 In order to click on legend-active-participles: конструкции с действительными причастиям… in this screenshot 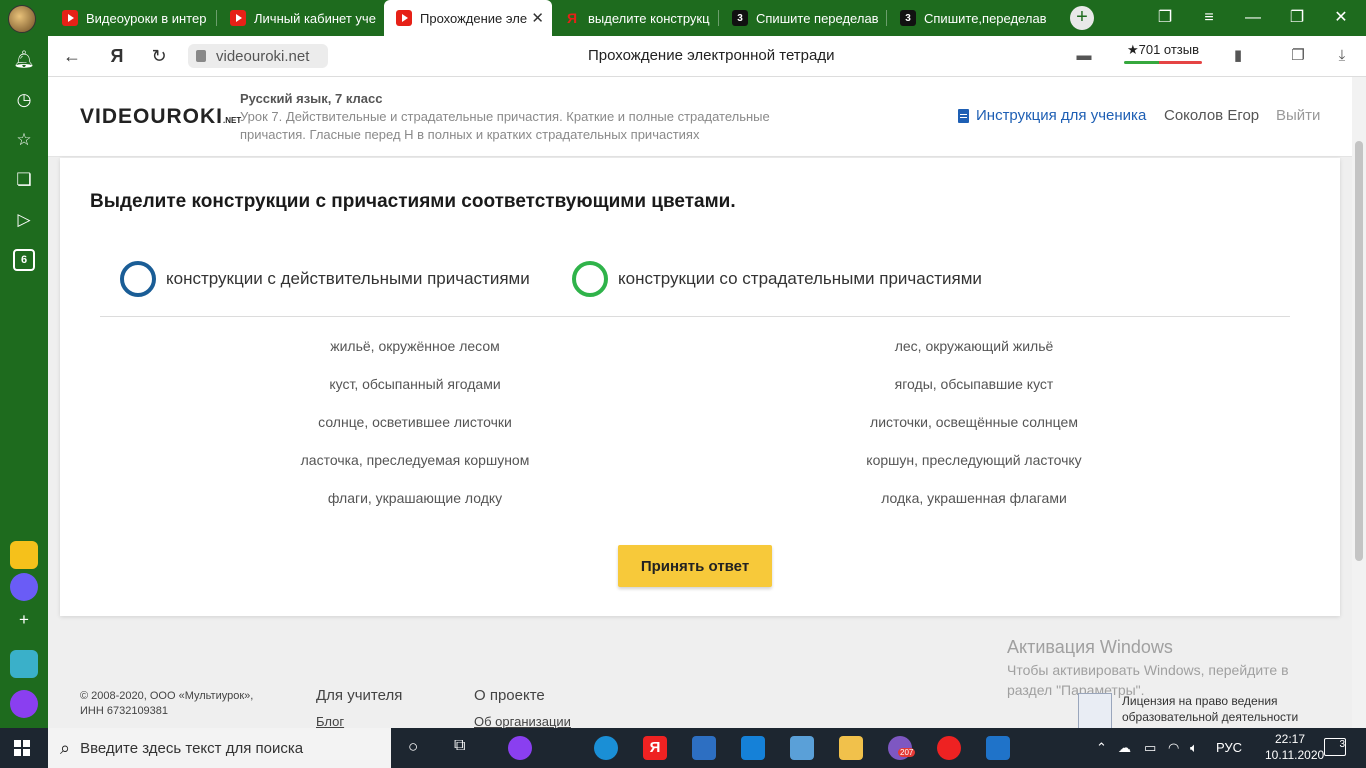, I will do `click(325, 279)`.